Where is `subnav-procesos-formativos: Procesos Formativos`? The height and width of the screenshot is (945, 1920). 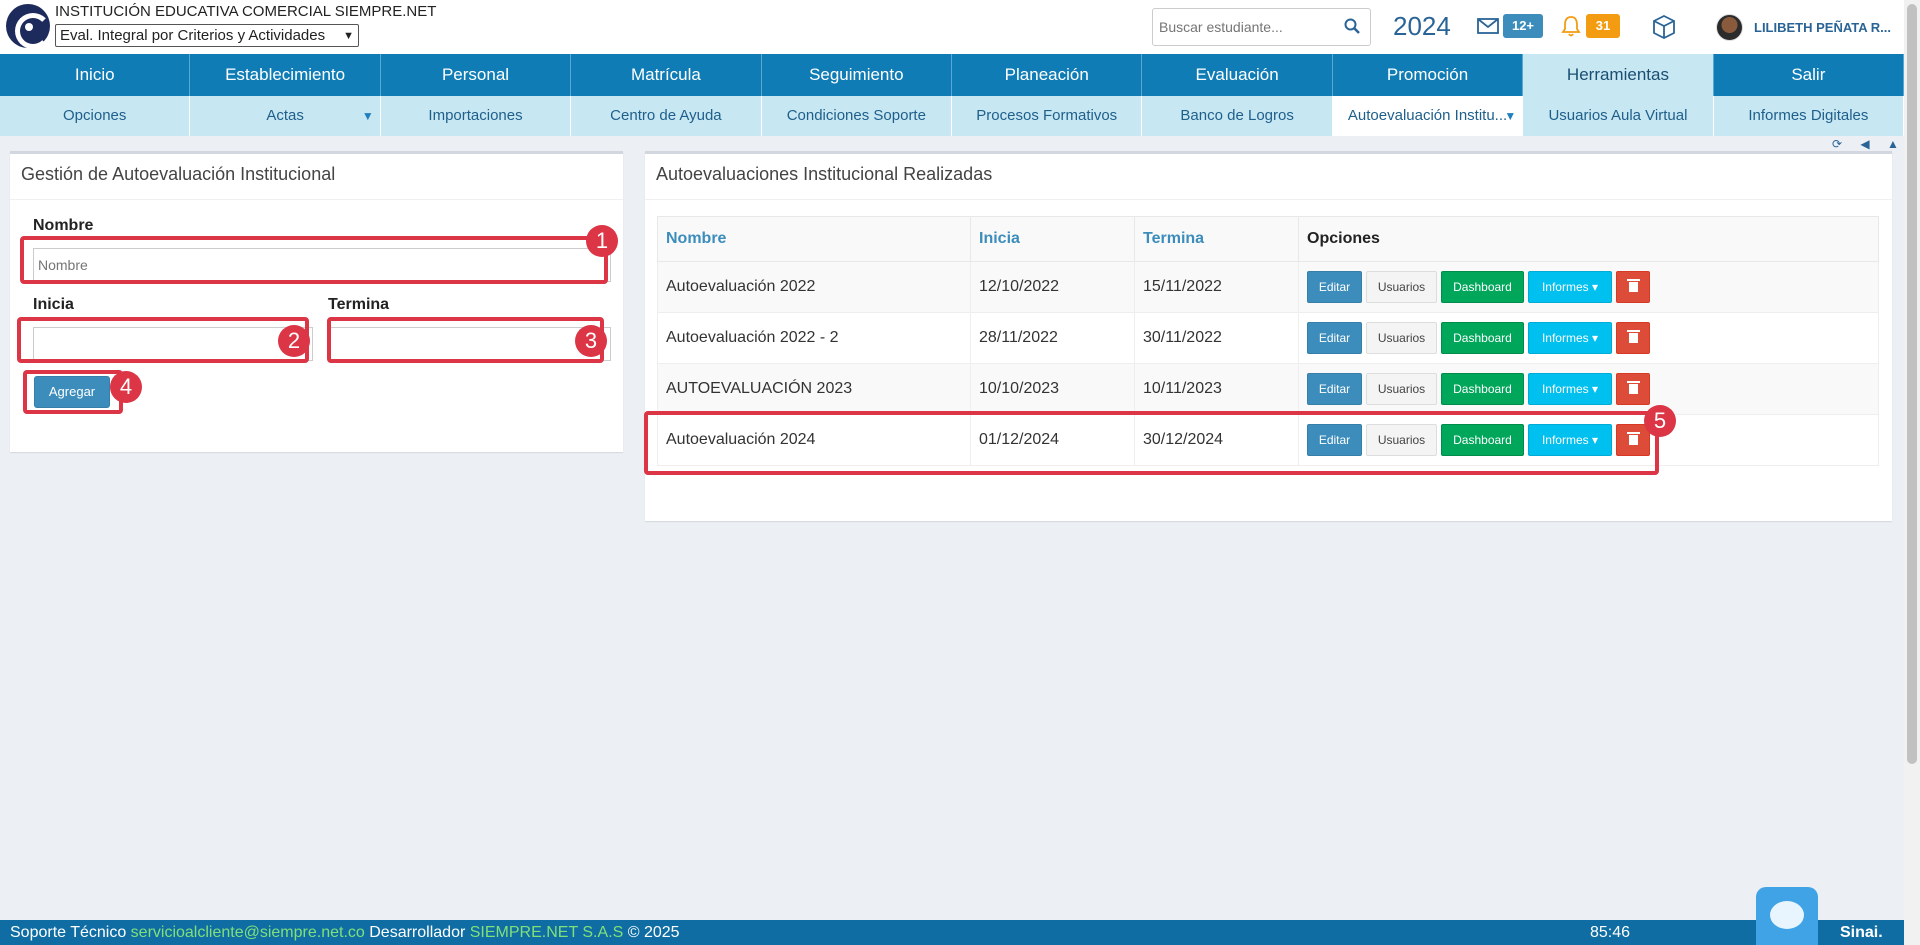 subnav-procesos-formativos: Procesos Formativos is located at coordinates (1047, 116).